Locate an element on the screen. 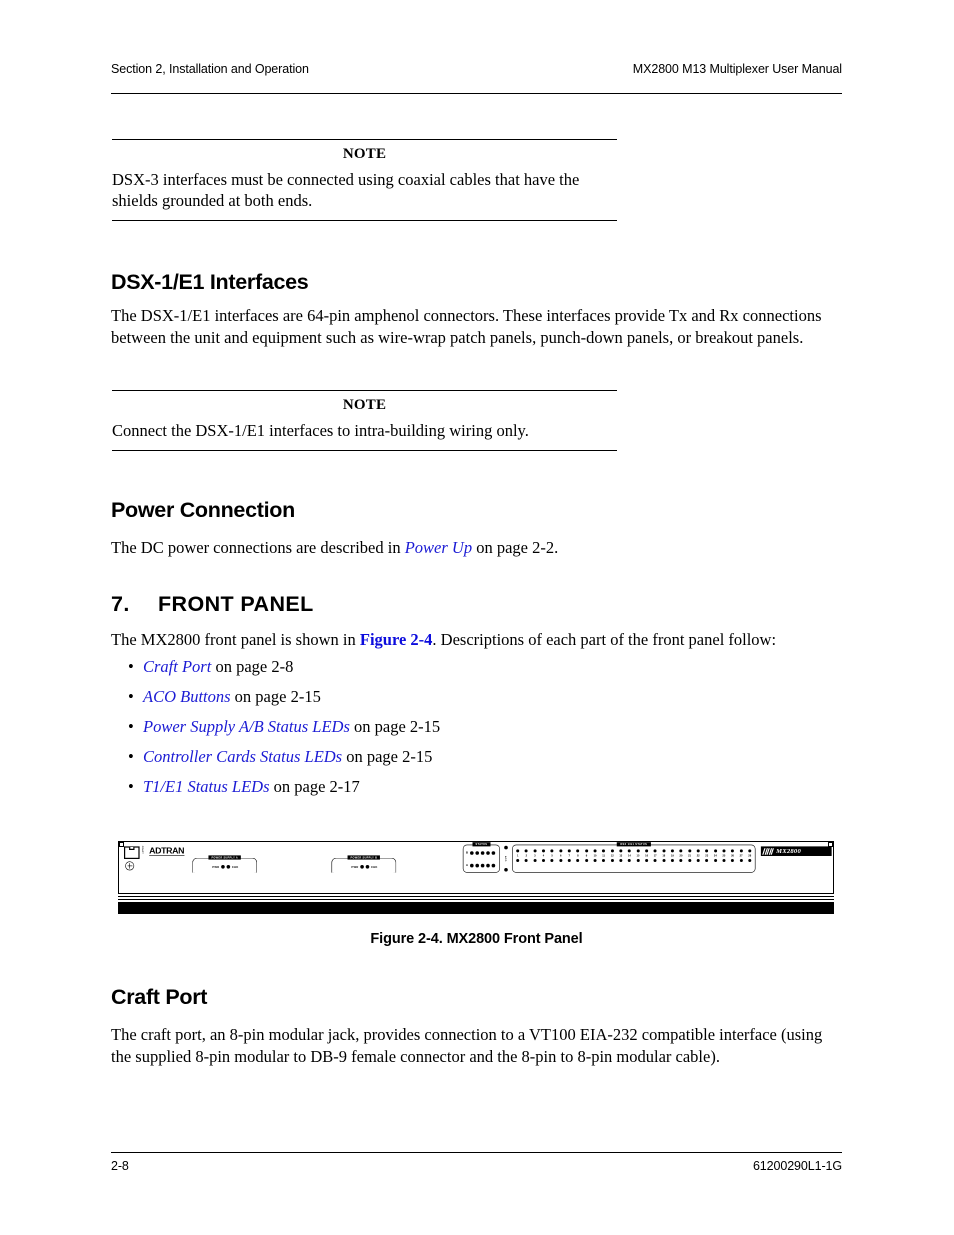 This screenshot has height=1235, width=954. dsx1-e1-channel-number: 28 is located at coordinates (750, 856).